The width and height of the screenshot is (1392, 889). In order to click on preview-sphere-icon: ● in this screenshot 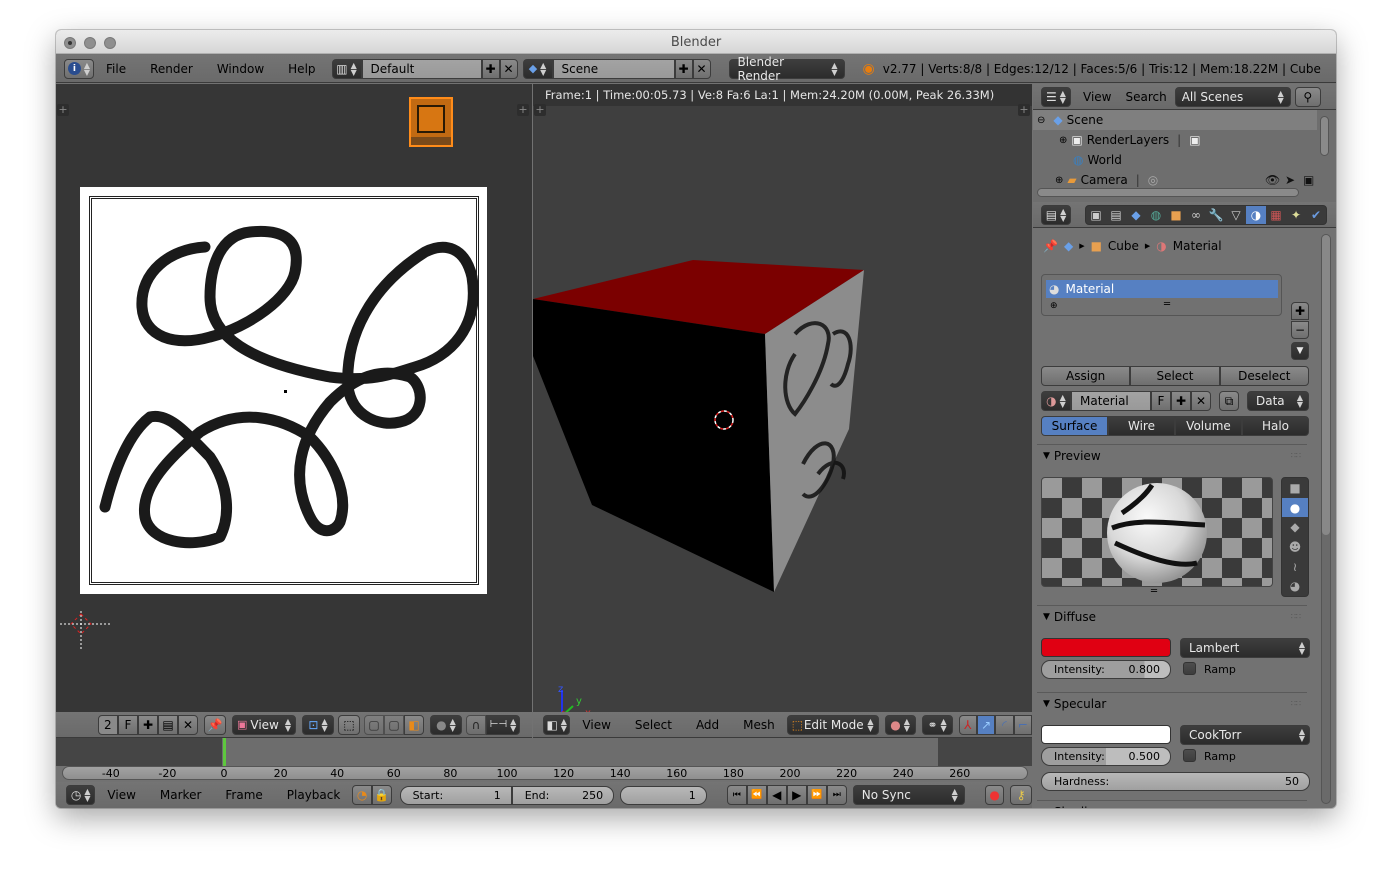, I will do `click(1295, 507)`.